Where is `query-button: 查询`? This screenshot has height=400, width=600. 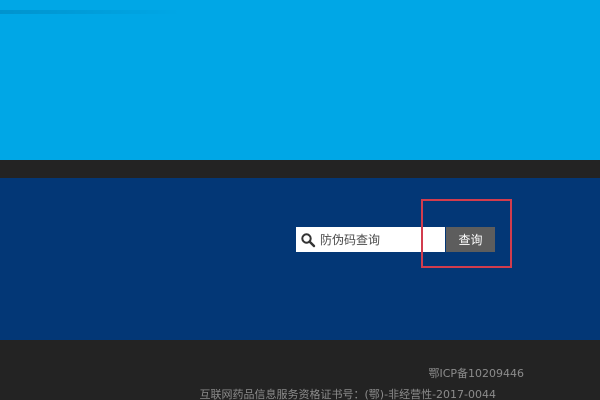
query-button: 查询 is located at coordinates (470, 239).